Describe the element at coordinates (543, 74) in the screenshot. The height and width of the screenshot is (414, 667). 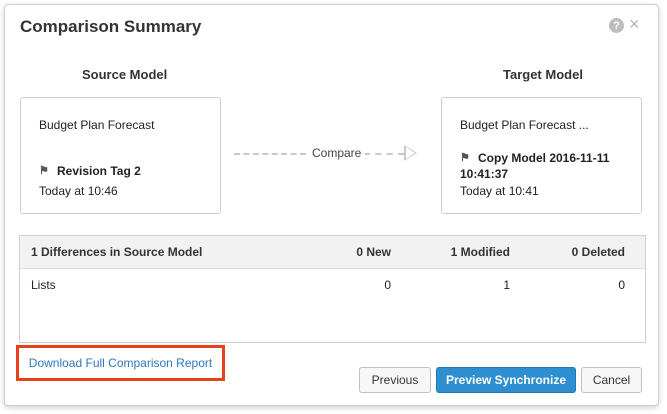
I see `target-model-heading: Target Model` at that location.